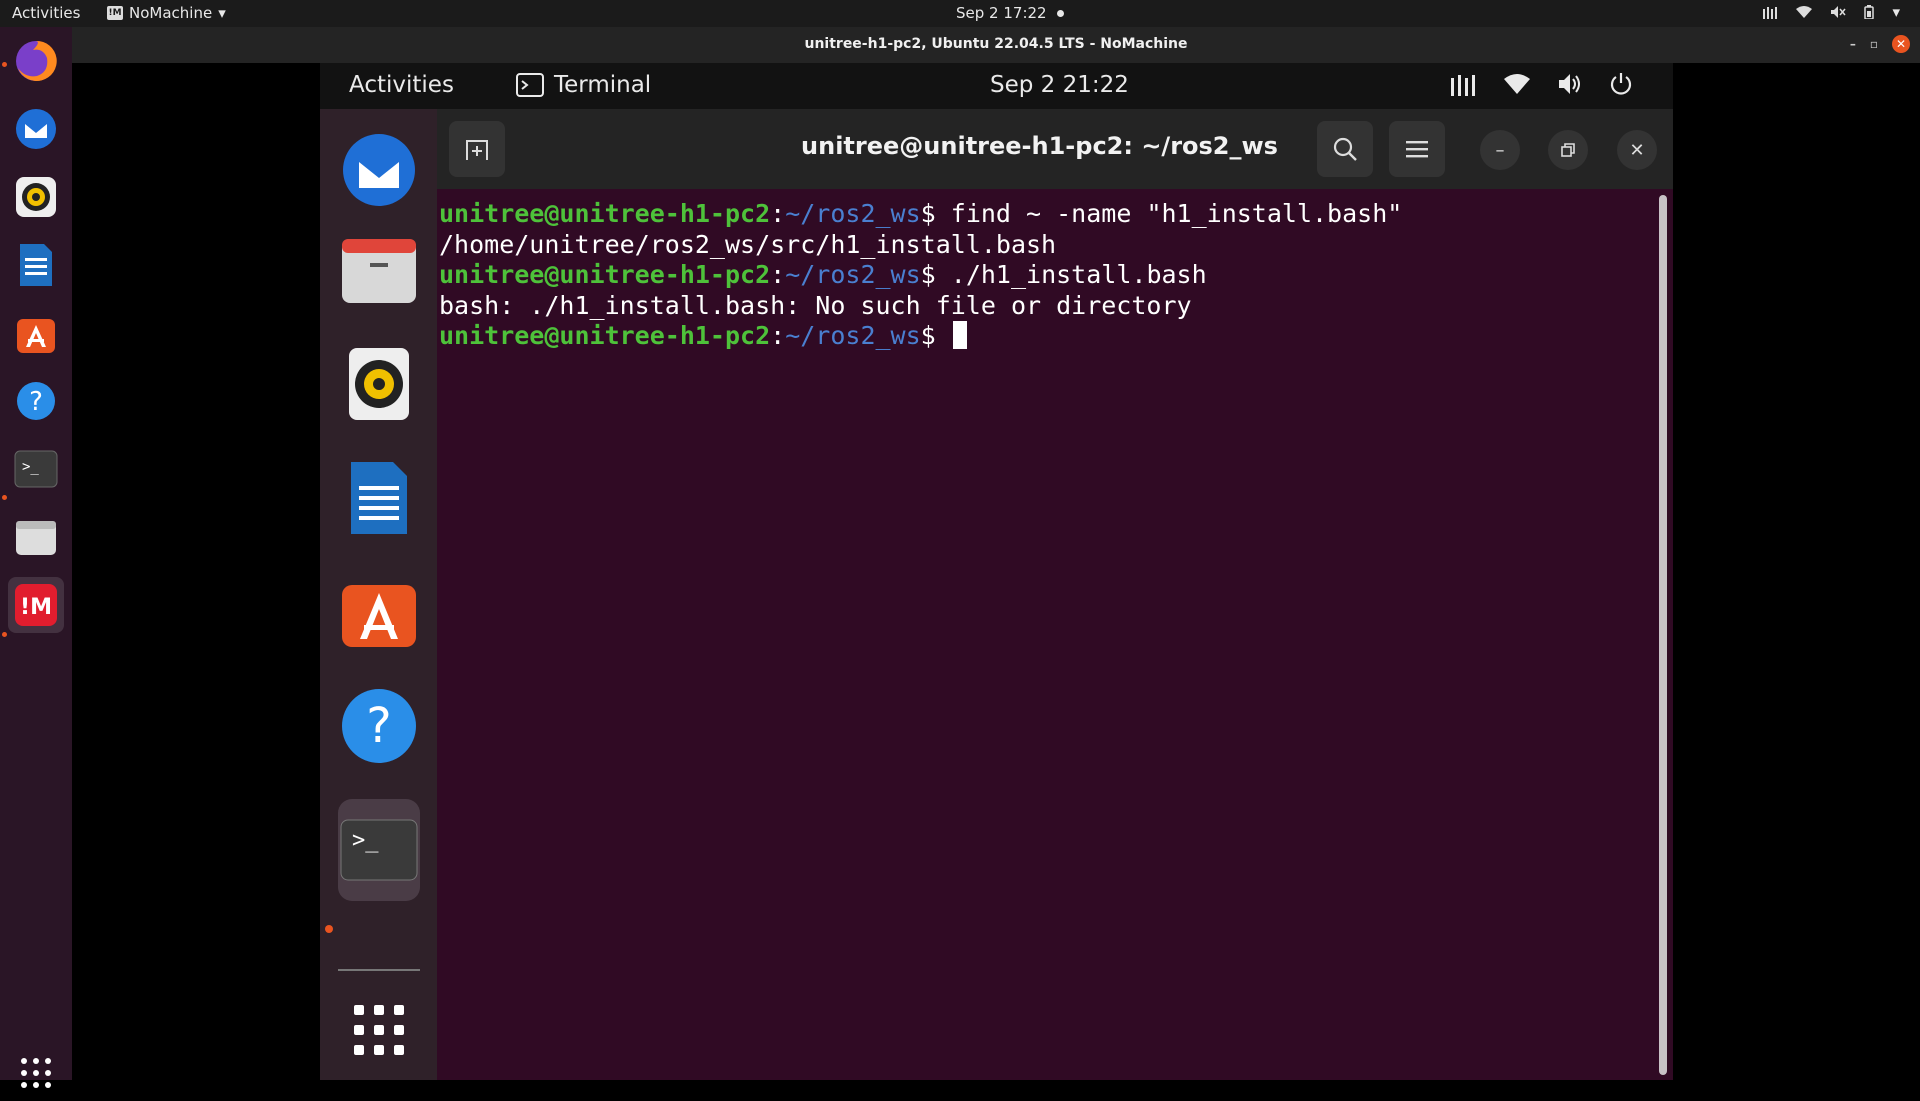 Image resolution: width=1920 pixels, height=1101 pixels. I want to click on command-text: $ ./h1_install.bash, so click(1063, 274).